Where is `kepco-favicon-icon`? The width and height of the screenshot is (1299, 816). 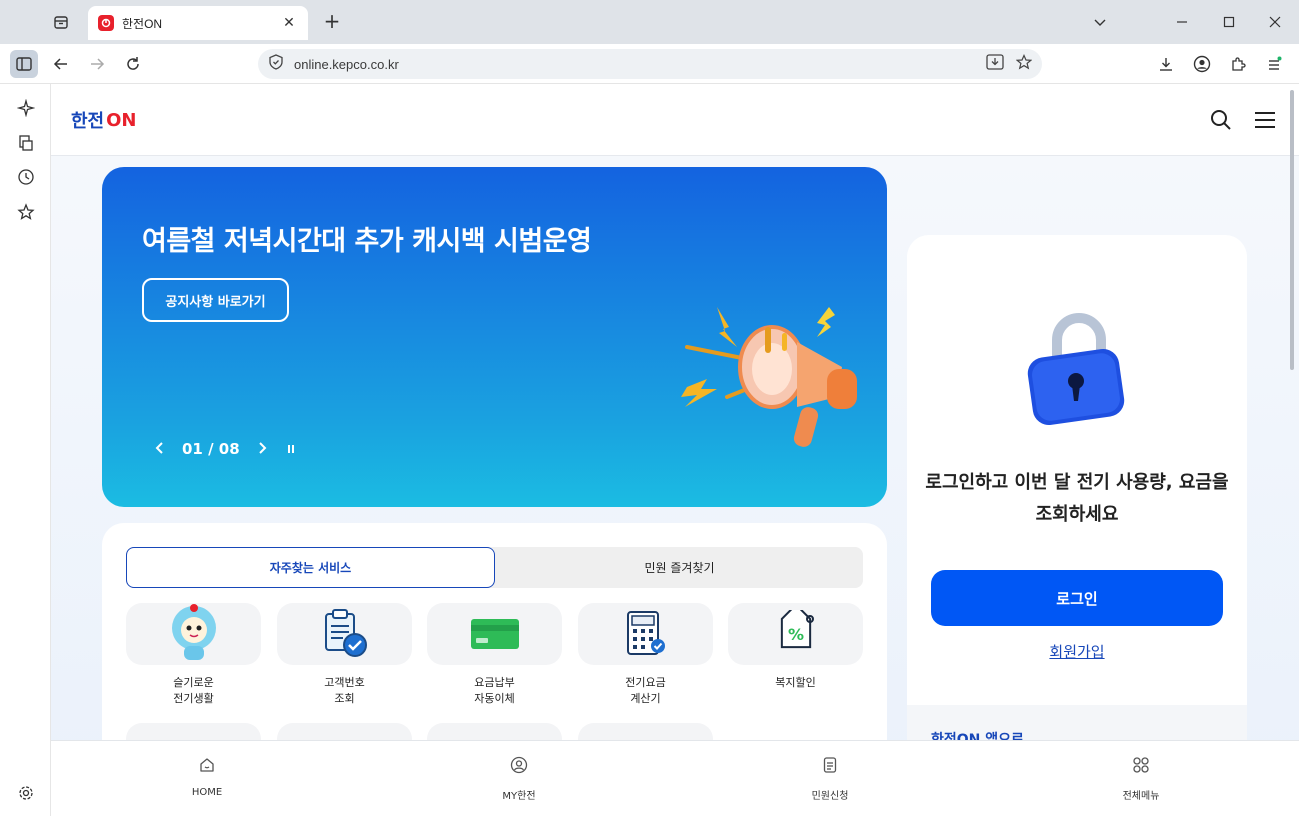 kepco-favicon-icon is located at coordinates (106, 23).